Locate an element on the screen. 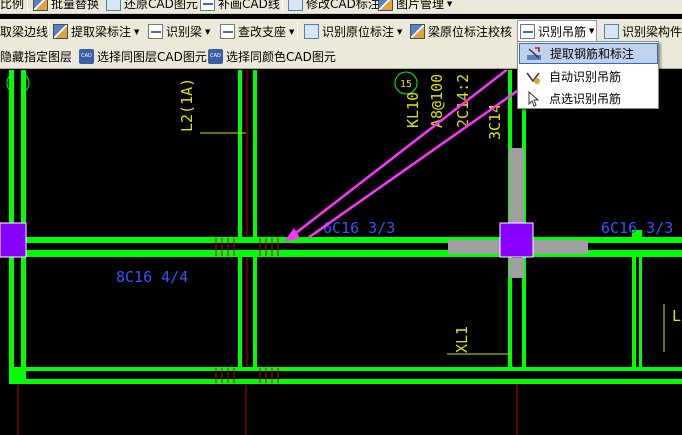 This screenshot has width=682, height=435. auto-identify-icon is located at coordinates (533, 77).